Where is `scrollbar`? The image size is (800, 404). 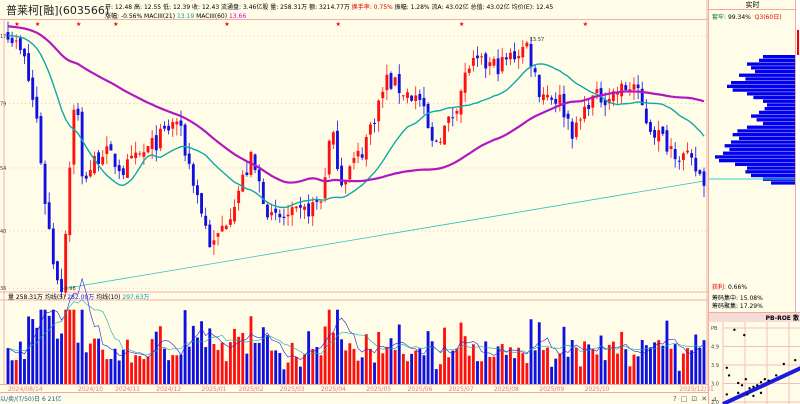
scrollbar is located at coordinates (797, 156).